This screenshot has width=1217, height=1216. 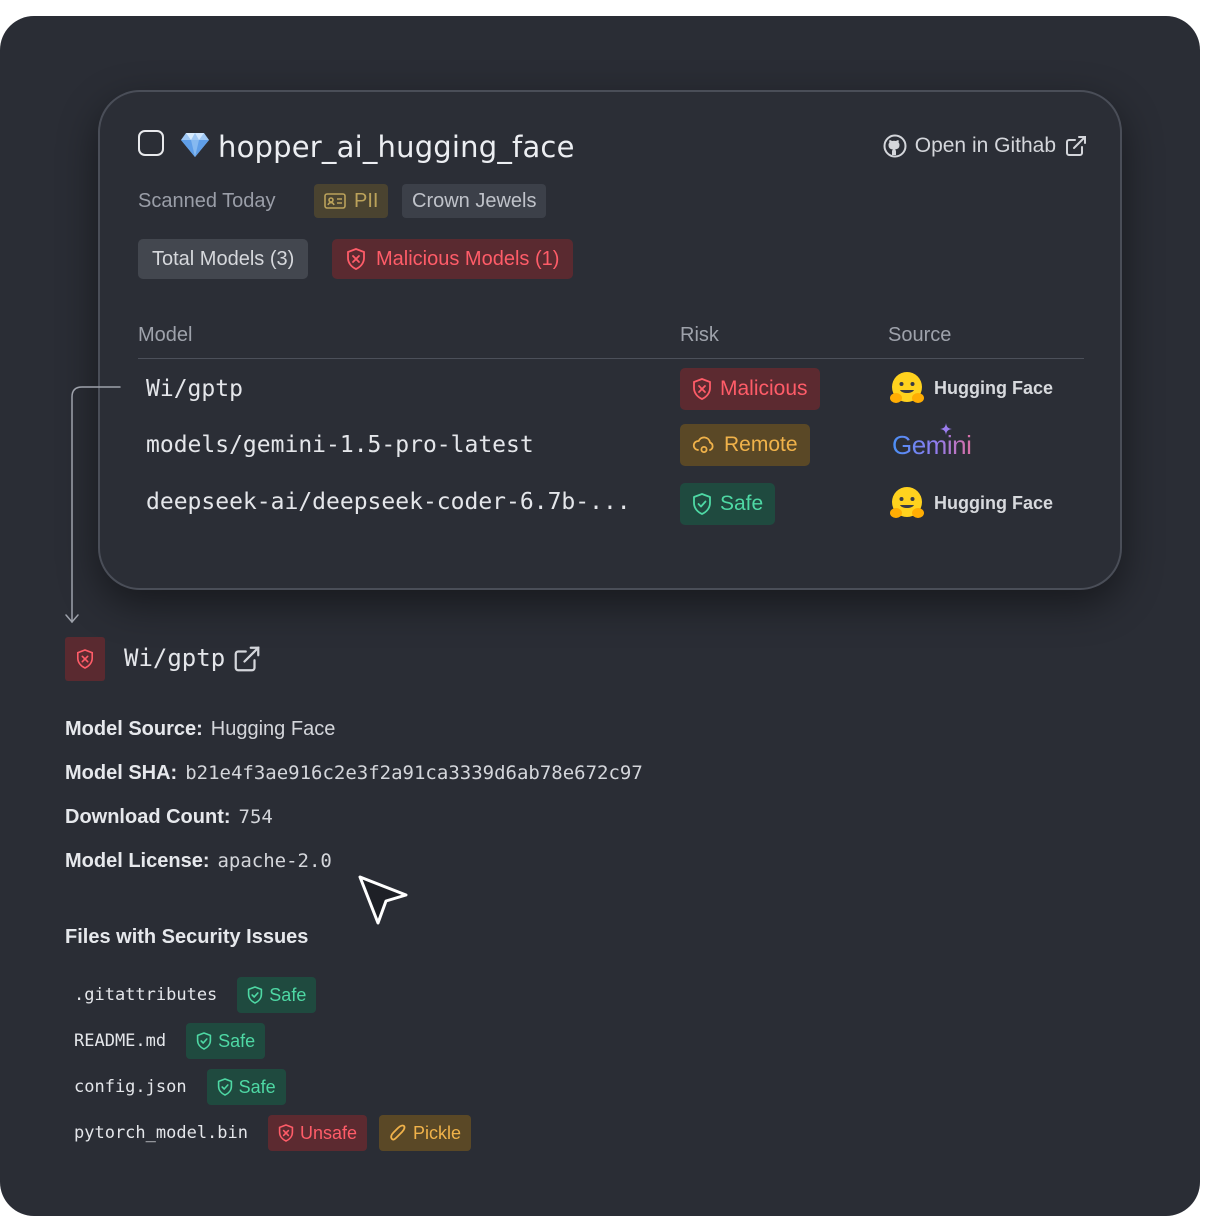 What do you see at coordinates (764, 388) in the screenshot?
I see `risk-label: Malicious` at bounding box center [764, 388].